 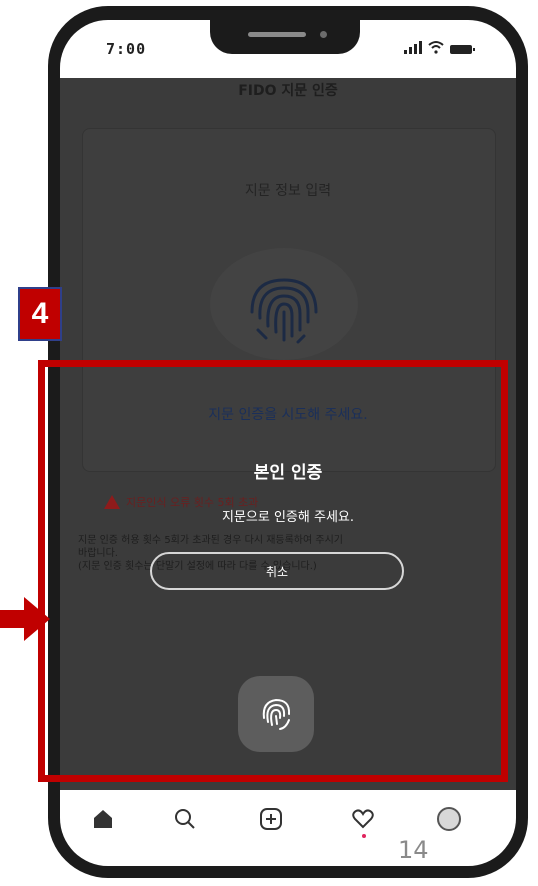 What do you see at coordinates (323, 34) in the screenshot?
I see `front-camera` at bounding box center [323, 34].